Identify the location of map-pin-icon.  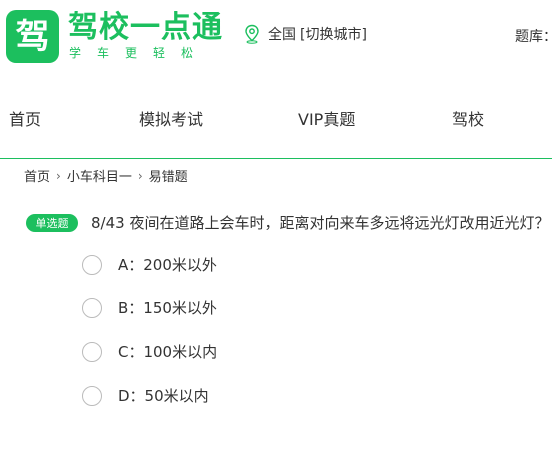
(252, 34).